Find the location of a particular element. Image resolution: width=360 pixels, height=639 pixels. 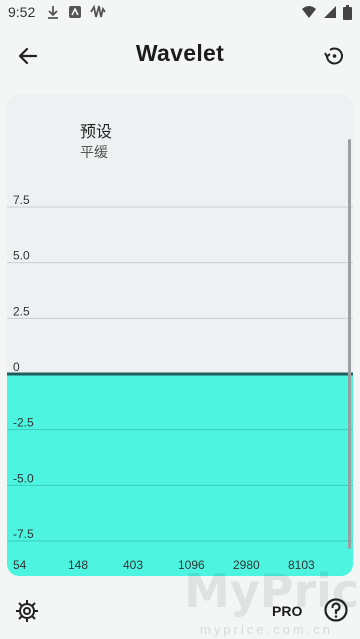

scrollbar is located at coordinates (349, 344).